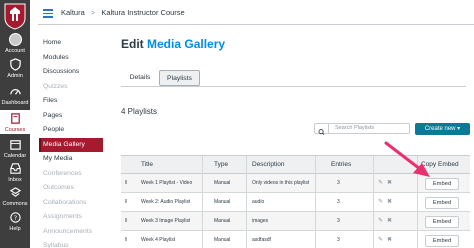 The width and height of the screenshot is (474, 248). What do you see at coordinates (71, 130) in the screenshot?
I see `course-nav-people: People` at bounding box center [71, 130].